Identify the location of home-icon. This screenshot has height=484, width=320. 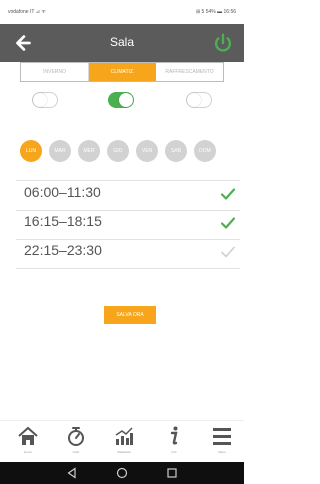
(28, 435).